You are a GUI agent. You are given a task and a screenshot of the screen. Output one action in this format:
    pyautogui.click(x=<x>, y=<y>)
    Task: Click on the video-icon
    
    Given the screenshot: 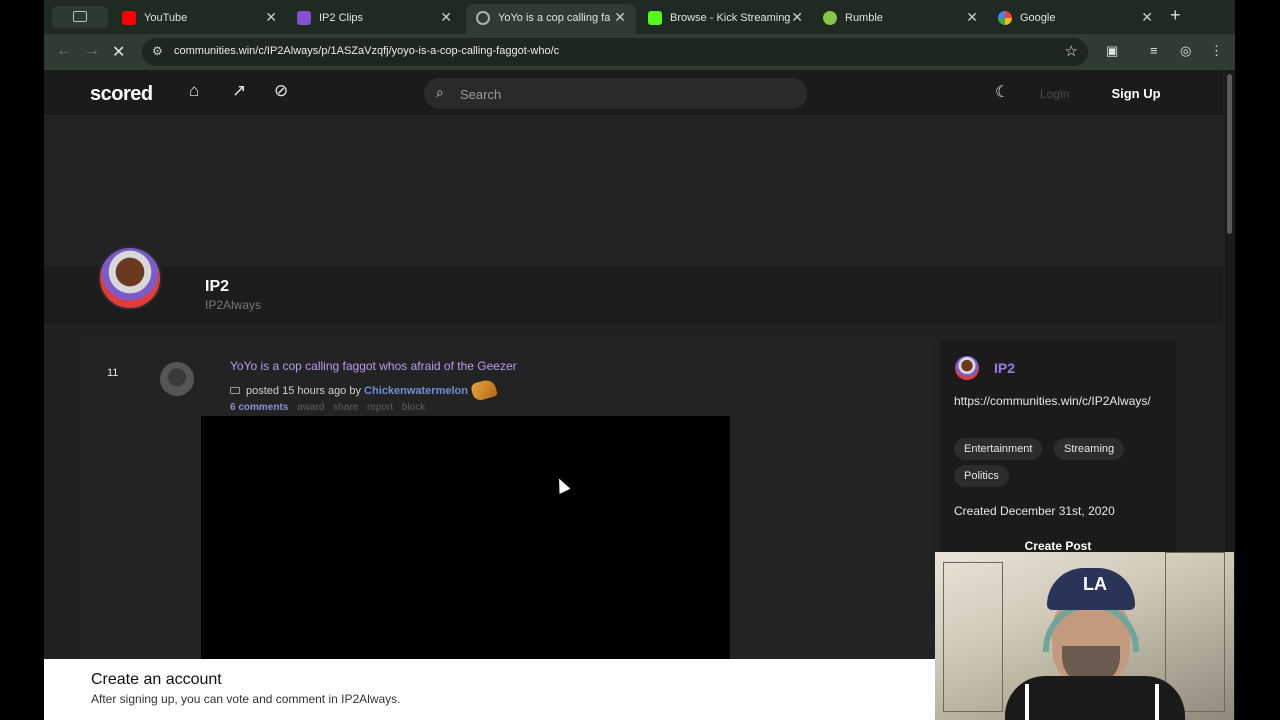 What is the action you would take?
    pyautogui.click(x=235, y=390)
    